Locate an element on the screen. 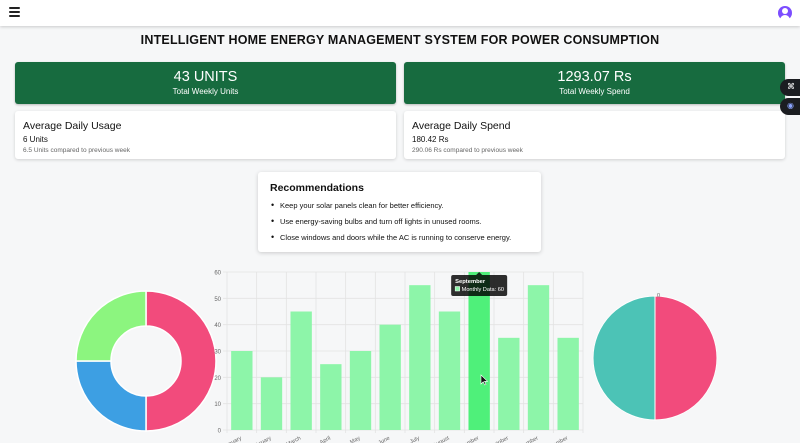  discord-side-button: ◉ is located at coordinates (790, 106).